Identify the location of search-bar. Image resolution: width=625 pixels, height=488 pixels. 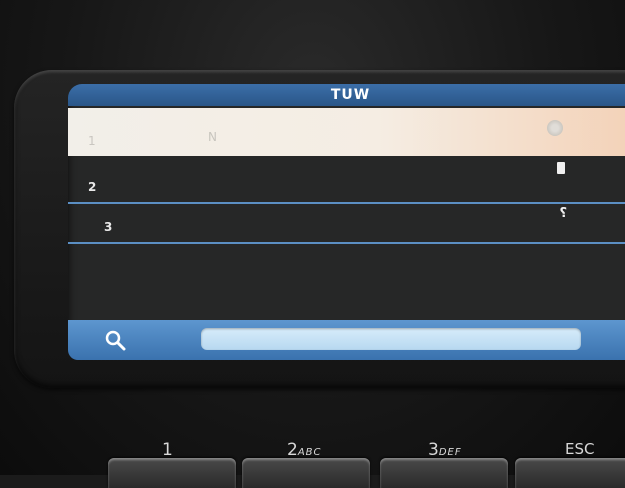
(346, 340).